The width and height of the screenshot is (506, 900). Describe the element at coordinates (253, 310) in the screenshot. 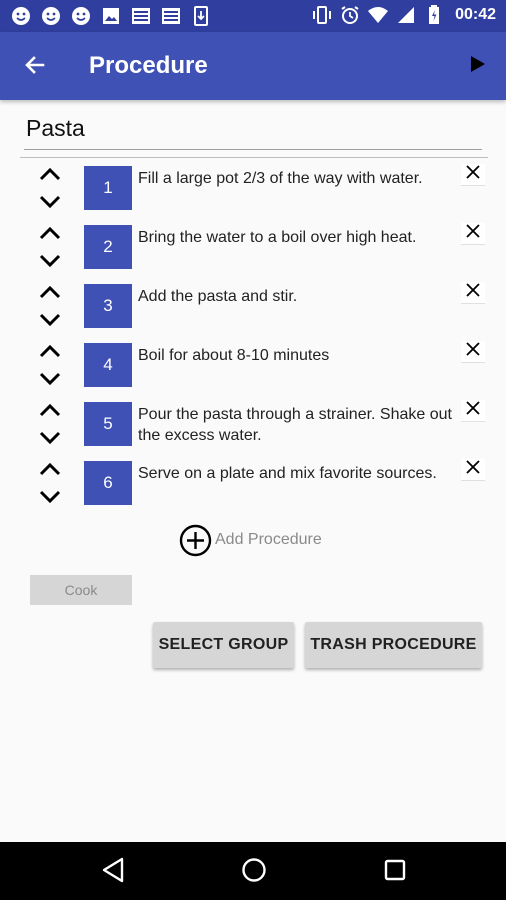

I see `step-row: 3 Add the pasta and stir.` at that location.